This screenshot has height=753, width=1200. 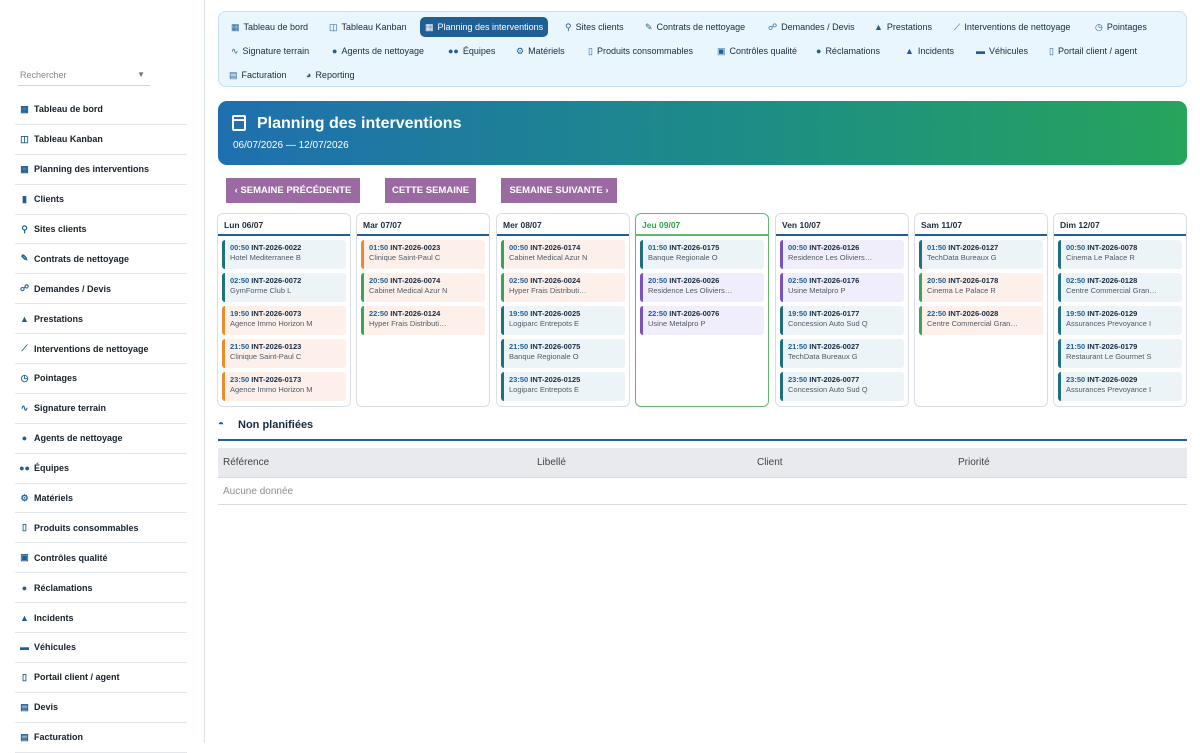 I want to click on intervention-card: 00:50 INT-2026-0078 Cinema Le Palace R, so click(x=1120, y=254).